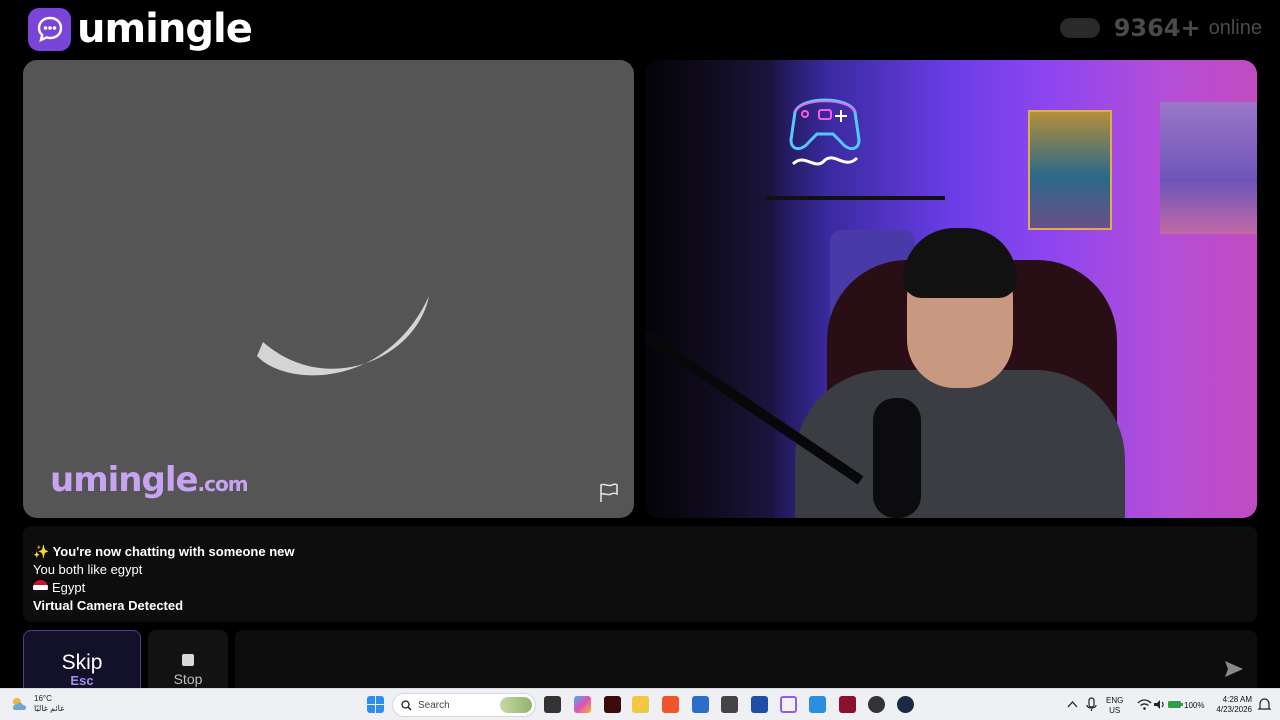 The width and height of the screenshot is (1280, 720). What do you see at coordinates (700, 704) in the screenshot?
I see `store-icon` at bounding box center [700, 704].